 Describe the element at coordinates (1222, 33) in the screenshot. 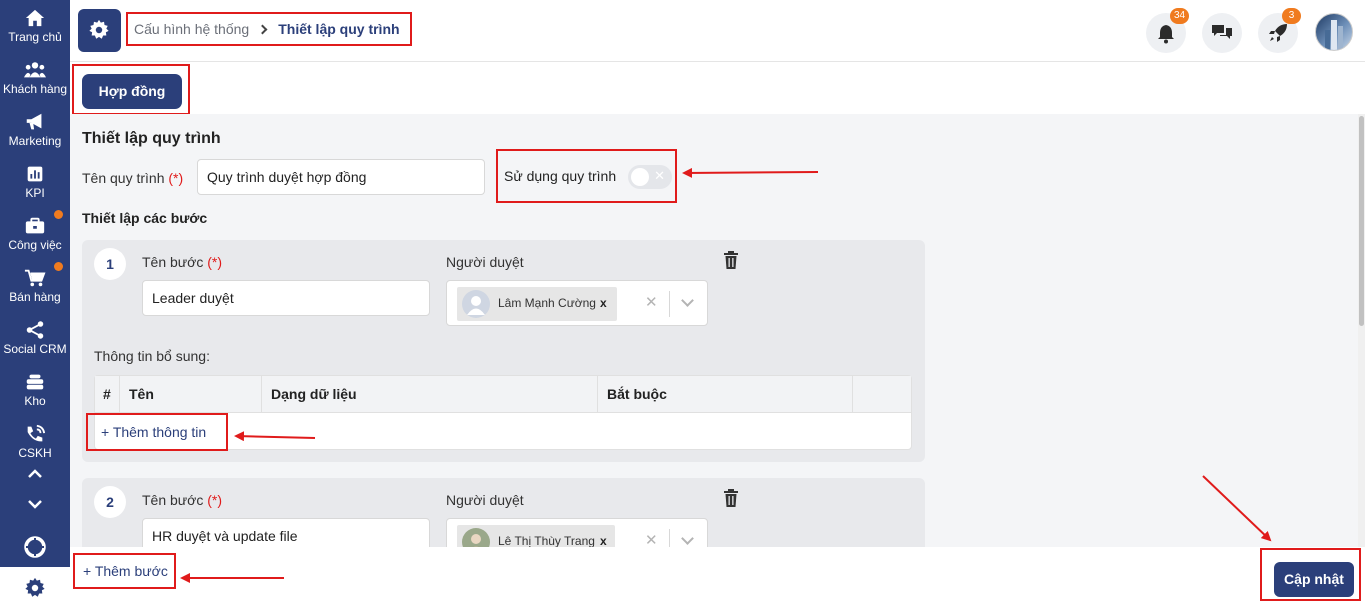

I see `chat-button` at that location.